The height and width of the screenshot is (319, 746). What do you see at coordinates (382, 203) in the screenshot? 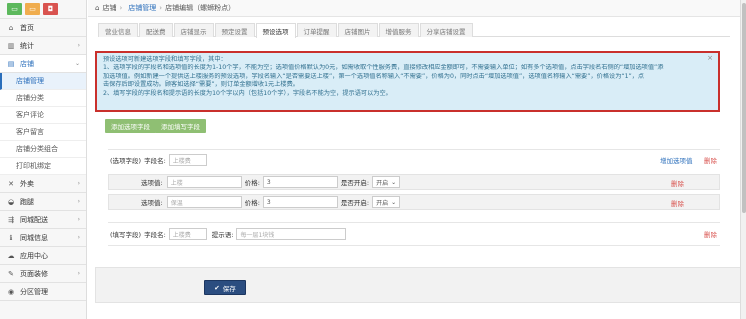
I see `open-select-value: 开启` at bounding box center [382, 203].